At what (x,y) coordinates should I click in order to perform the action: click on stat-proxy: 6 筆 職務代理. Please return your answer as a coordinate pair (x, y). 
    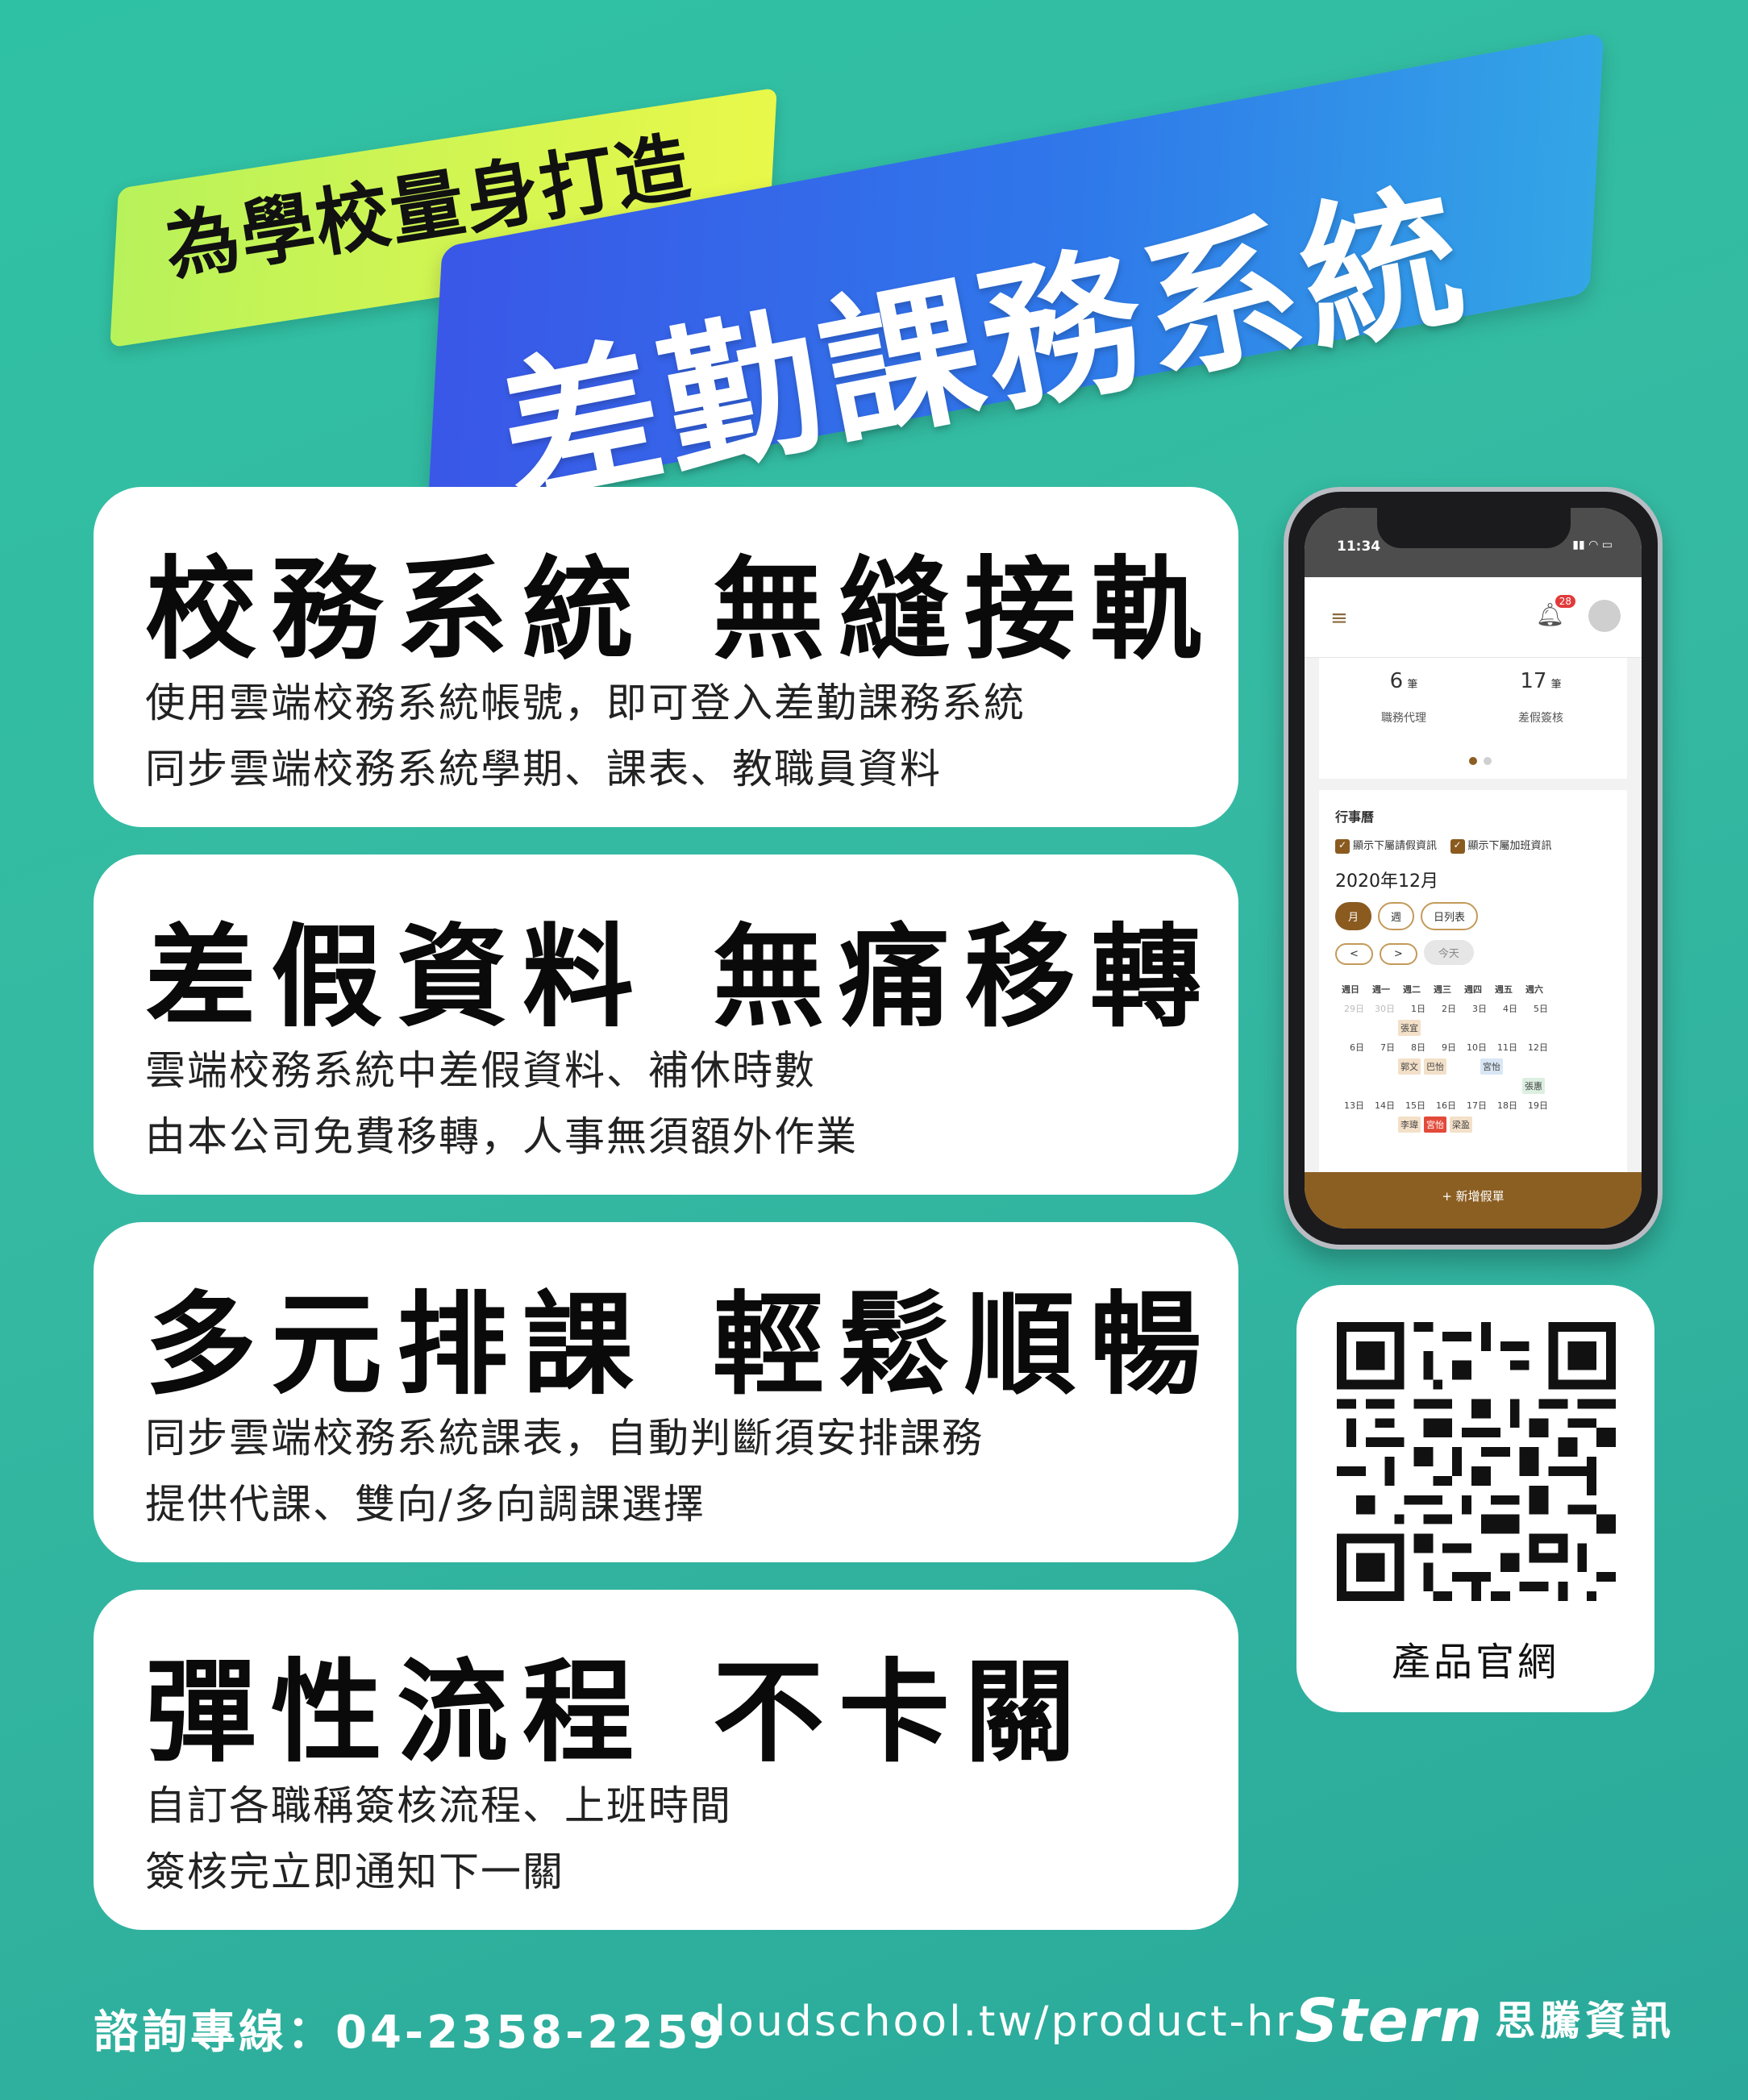
    Looking at the image, I should click on (1403, 697).